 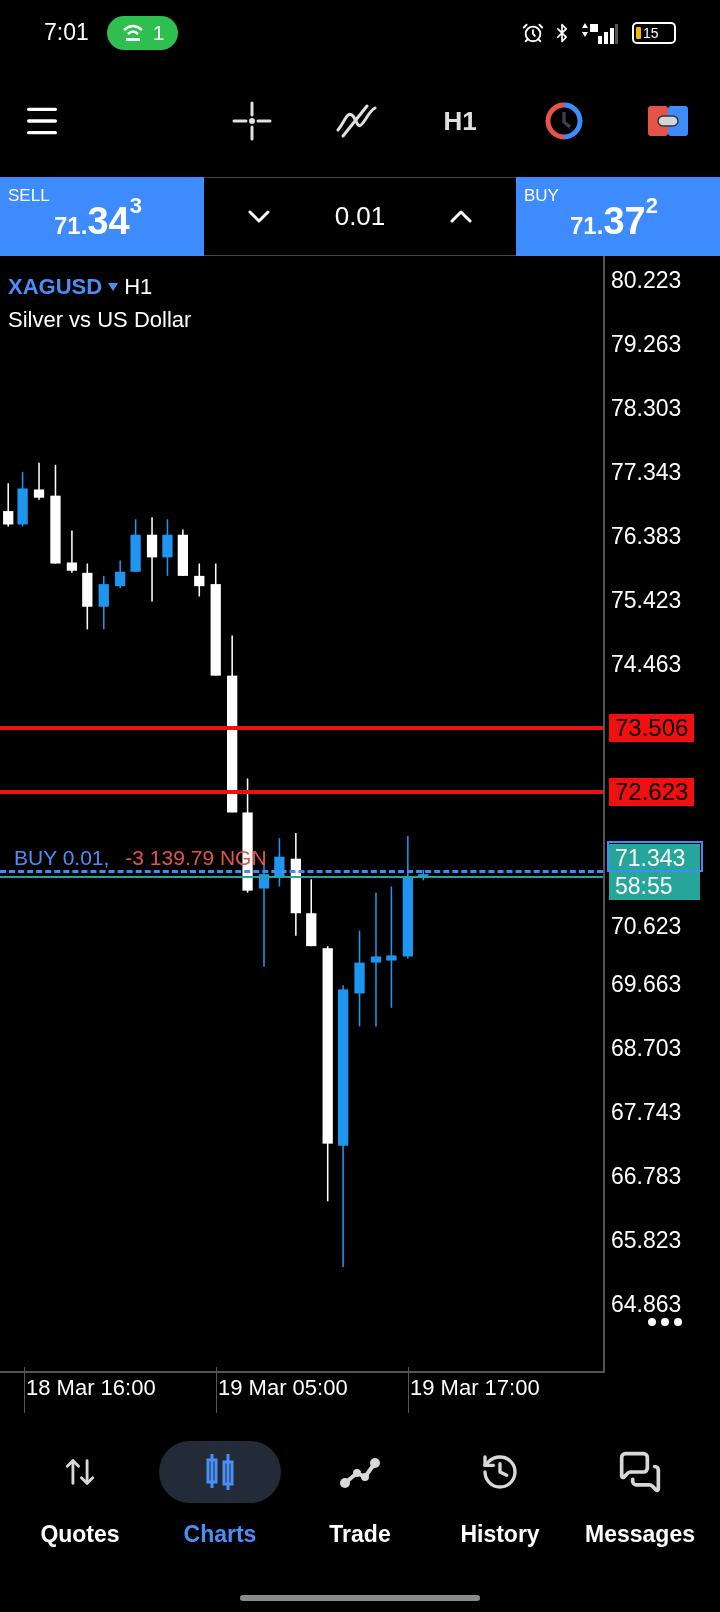 I want to click on trade-button, so click(x=668, y=121).